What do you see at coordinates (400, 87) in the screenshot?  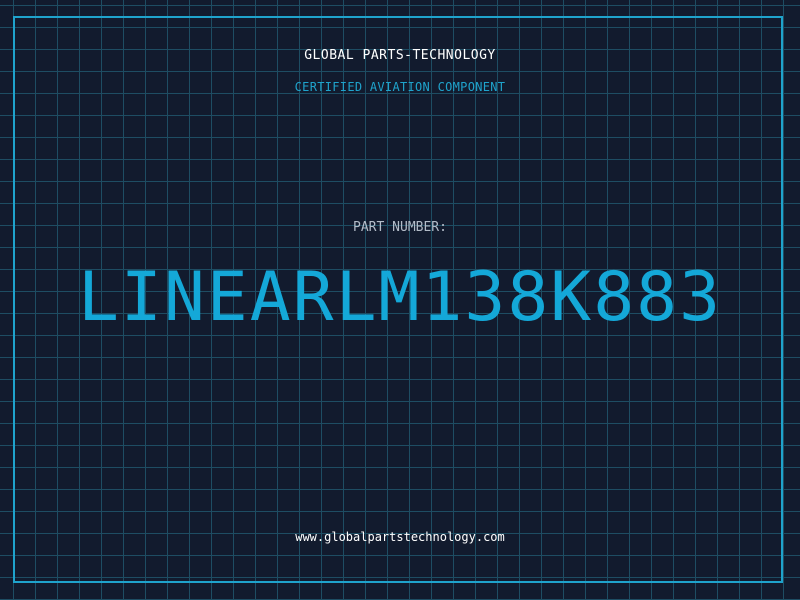 I see `certification-subtitle: CERTIFIED AVIATION COMPONENT` at bounding box center [400, 87].